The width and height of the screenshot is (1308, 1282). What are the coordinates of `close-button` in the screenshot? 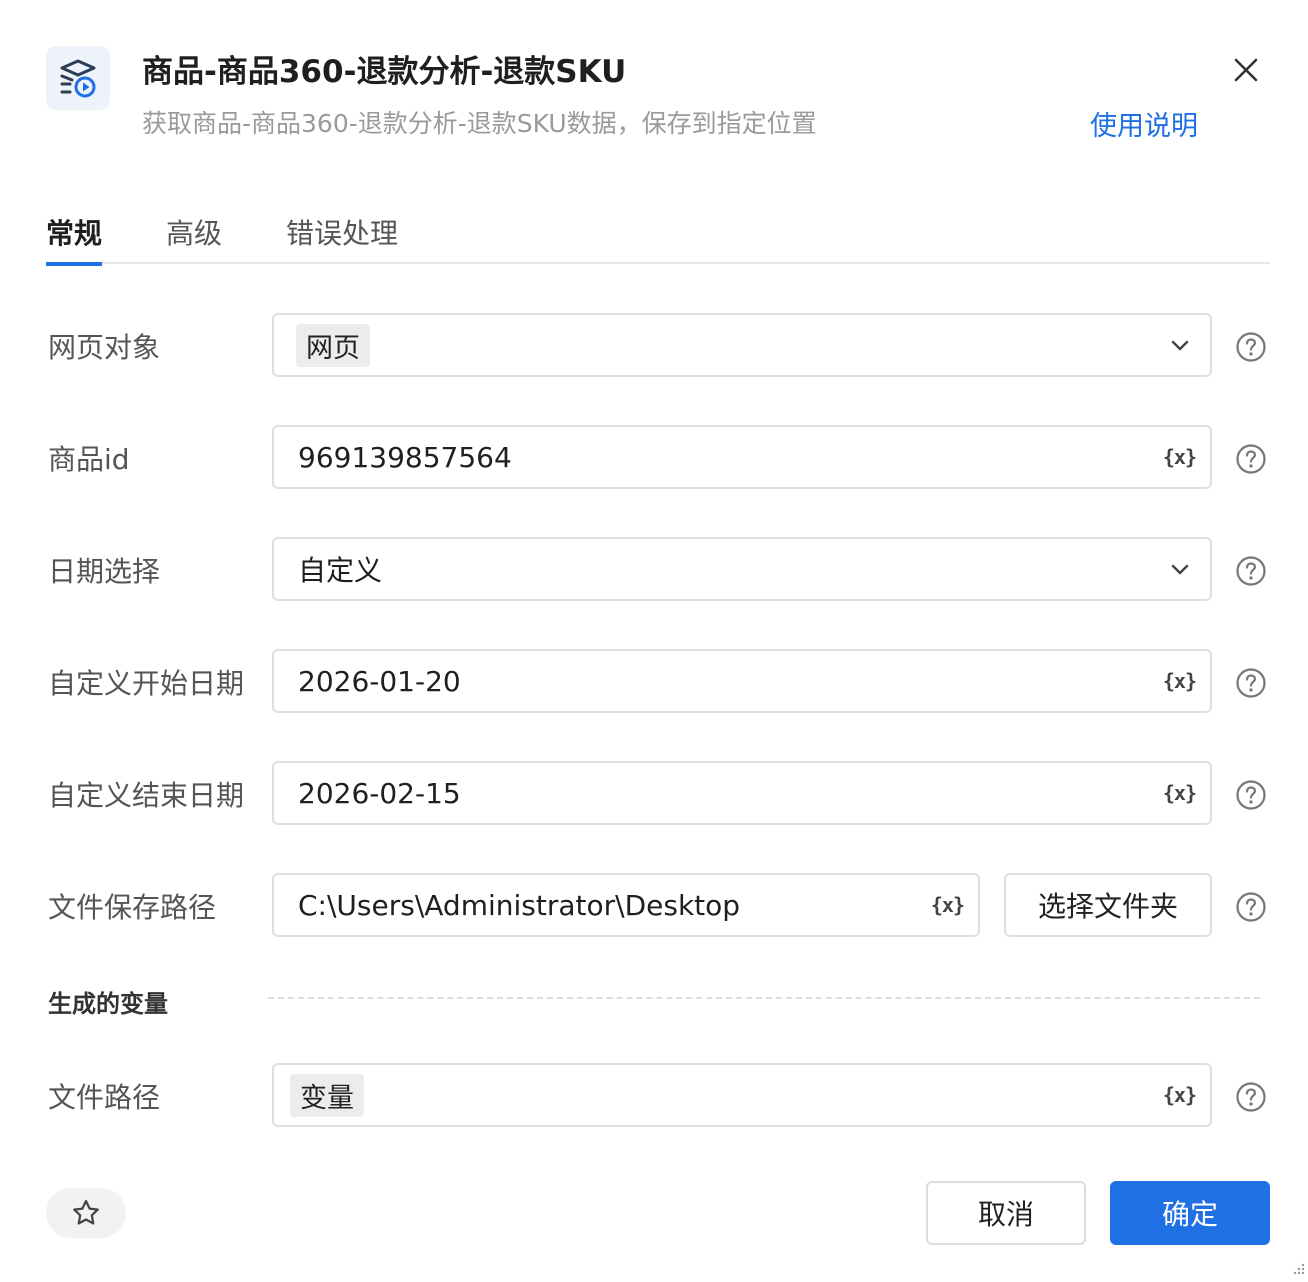 It's located at (1246, 70).